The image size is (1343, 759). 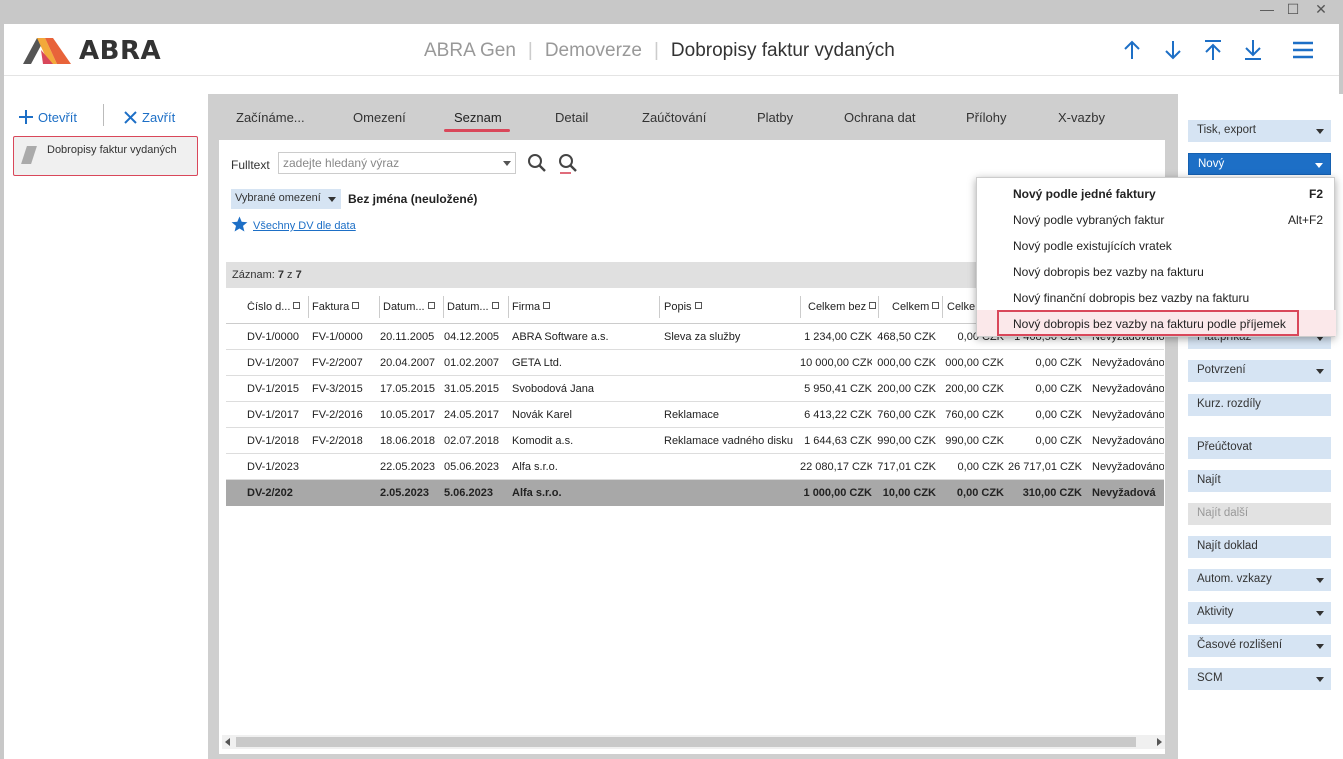 I want to click on search-icon, so click(x=537, y=163).